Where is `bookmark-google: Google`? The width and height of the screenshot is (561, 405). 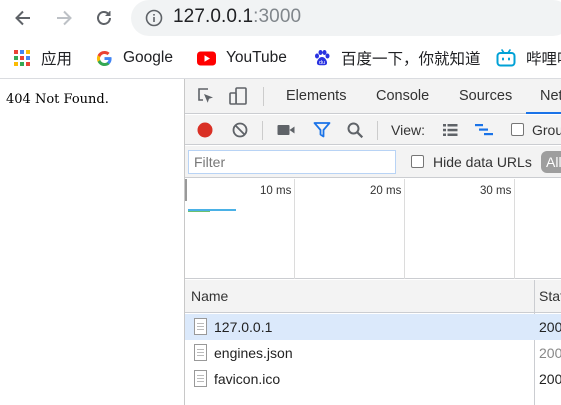 bookmark-google: Google is located at coordinates (134, 58).